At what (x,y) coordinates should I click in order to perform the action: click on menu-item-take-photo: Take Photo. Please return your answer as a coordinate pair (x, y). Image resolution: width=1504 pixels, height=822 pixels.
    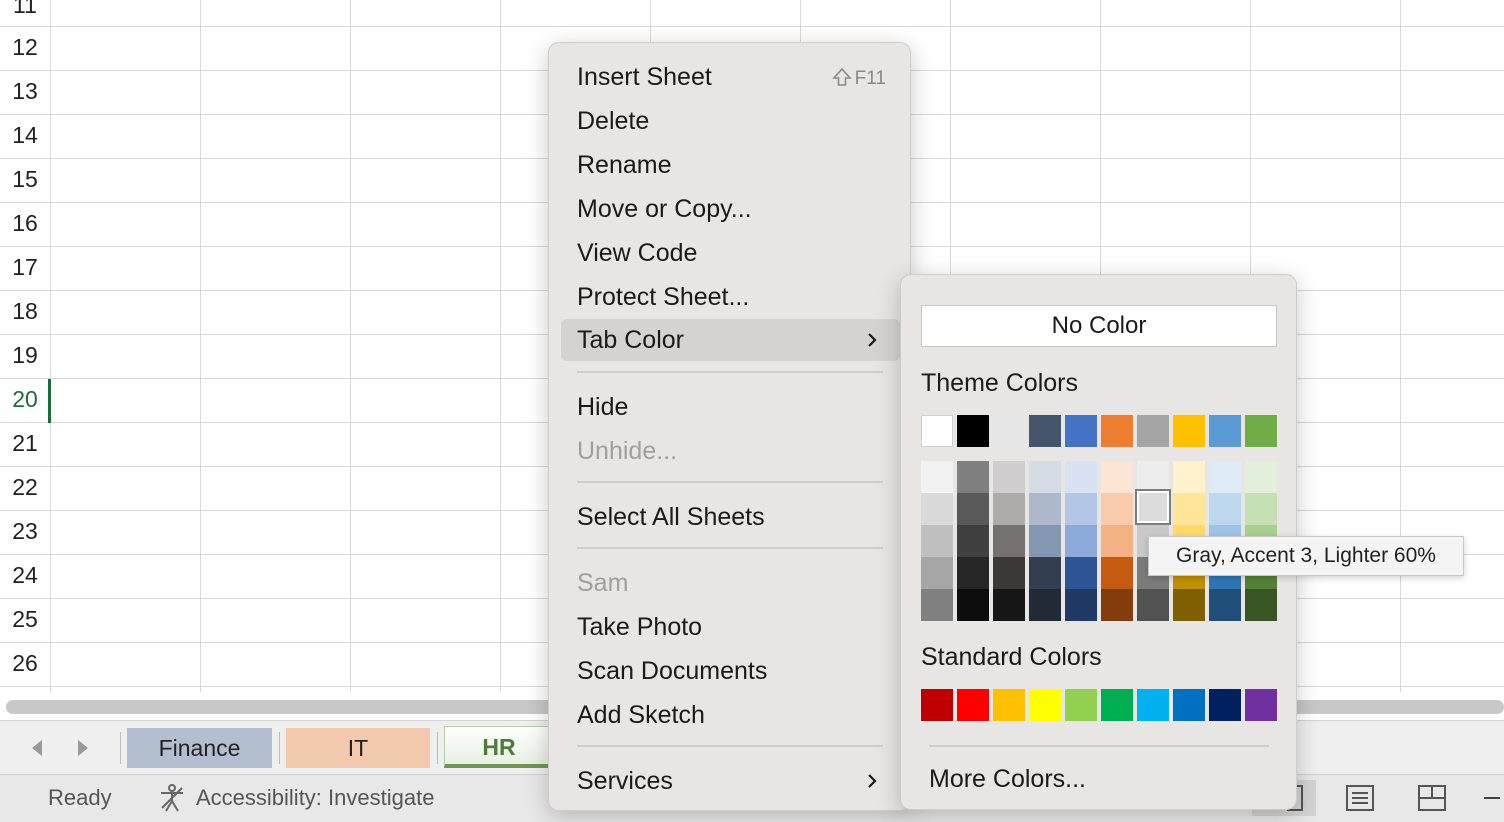
    Looking at the image, I should click on (730, 627).